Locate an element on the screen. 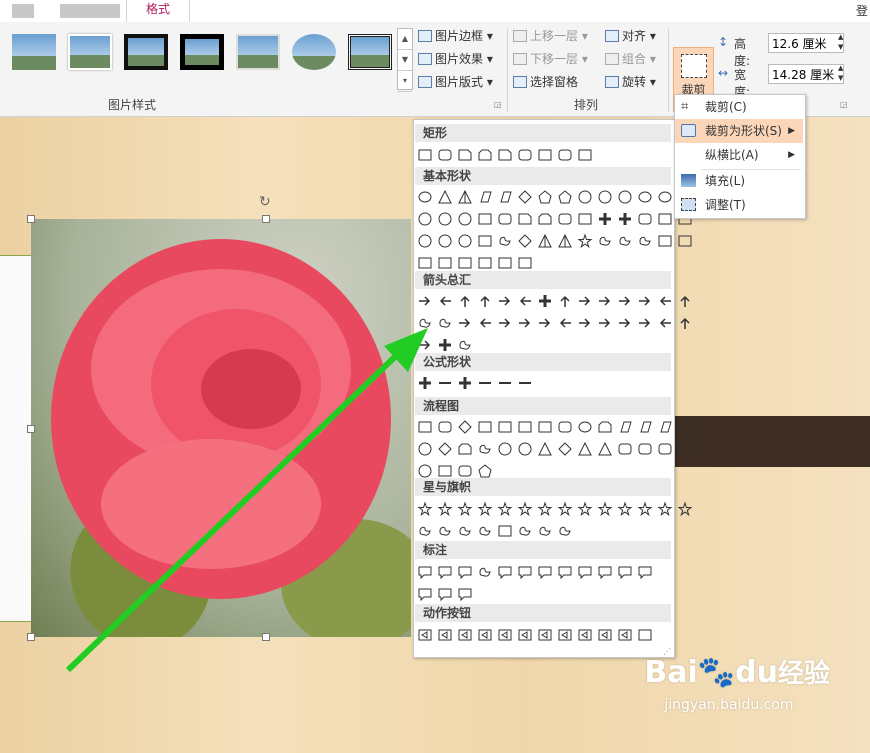 The height and width of the screenshot is (753, 870). baidu-watermark: Bai🐾du经验 jingyan.baidu.com is located at coordinates (737, 684).